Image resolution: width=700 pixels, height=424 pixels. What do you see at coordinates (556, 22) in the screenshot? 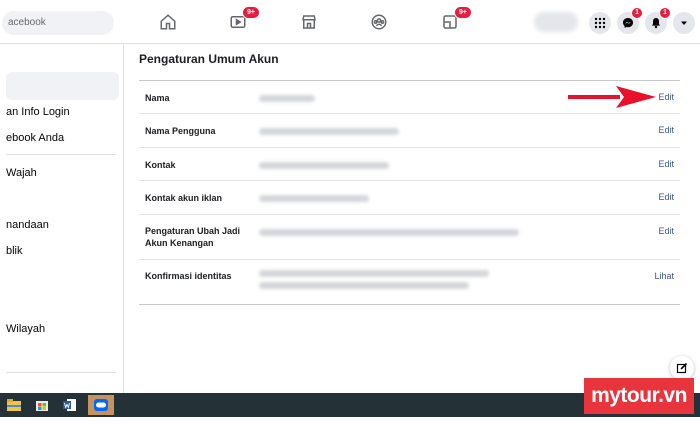
I see `profile-button` at bounding box center [556, 22].